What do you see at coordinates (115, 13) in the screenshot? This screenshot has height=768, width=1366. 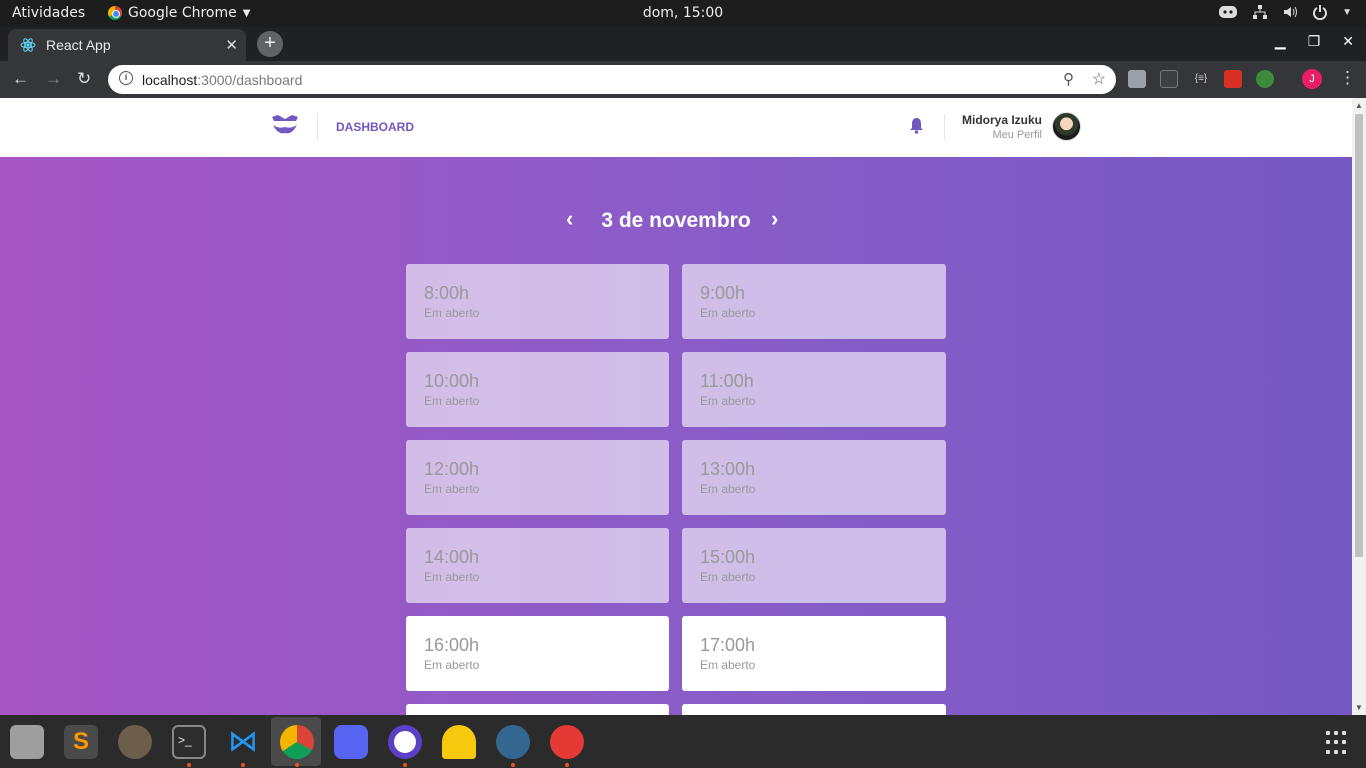 I see `chrome-icon` at bounding box center [115, 13].